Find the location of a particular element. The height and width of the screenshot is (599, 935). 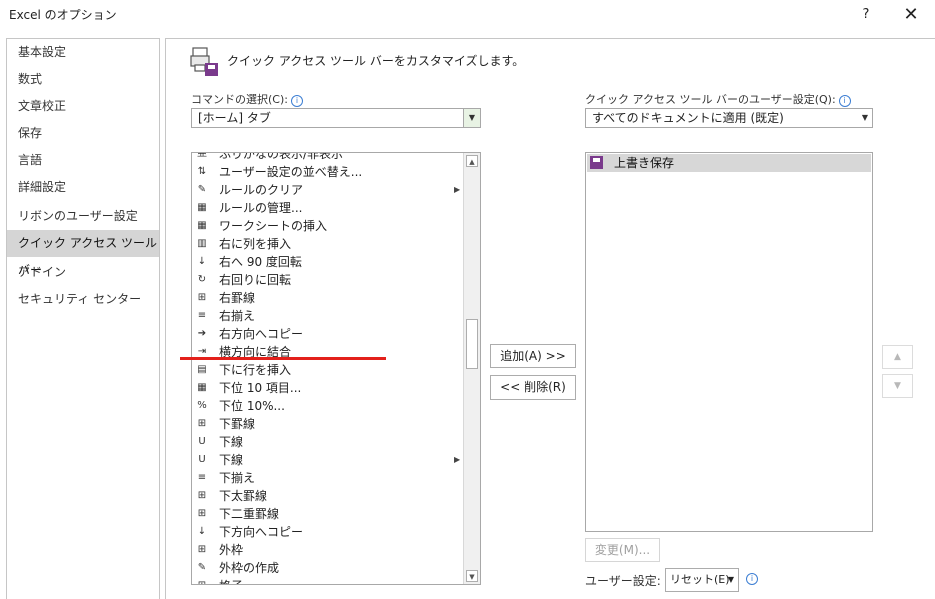

qat-scope-select: すべてのドキュメントに適用 (既定) ▼ is located at coordinates (729, 118).